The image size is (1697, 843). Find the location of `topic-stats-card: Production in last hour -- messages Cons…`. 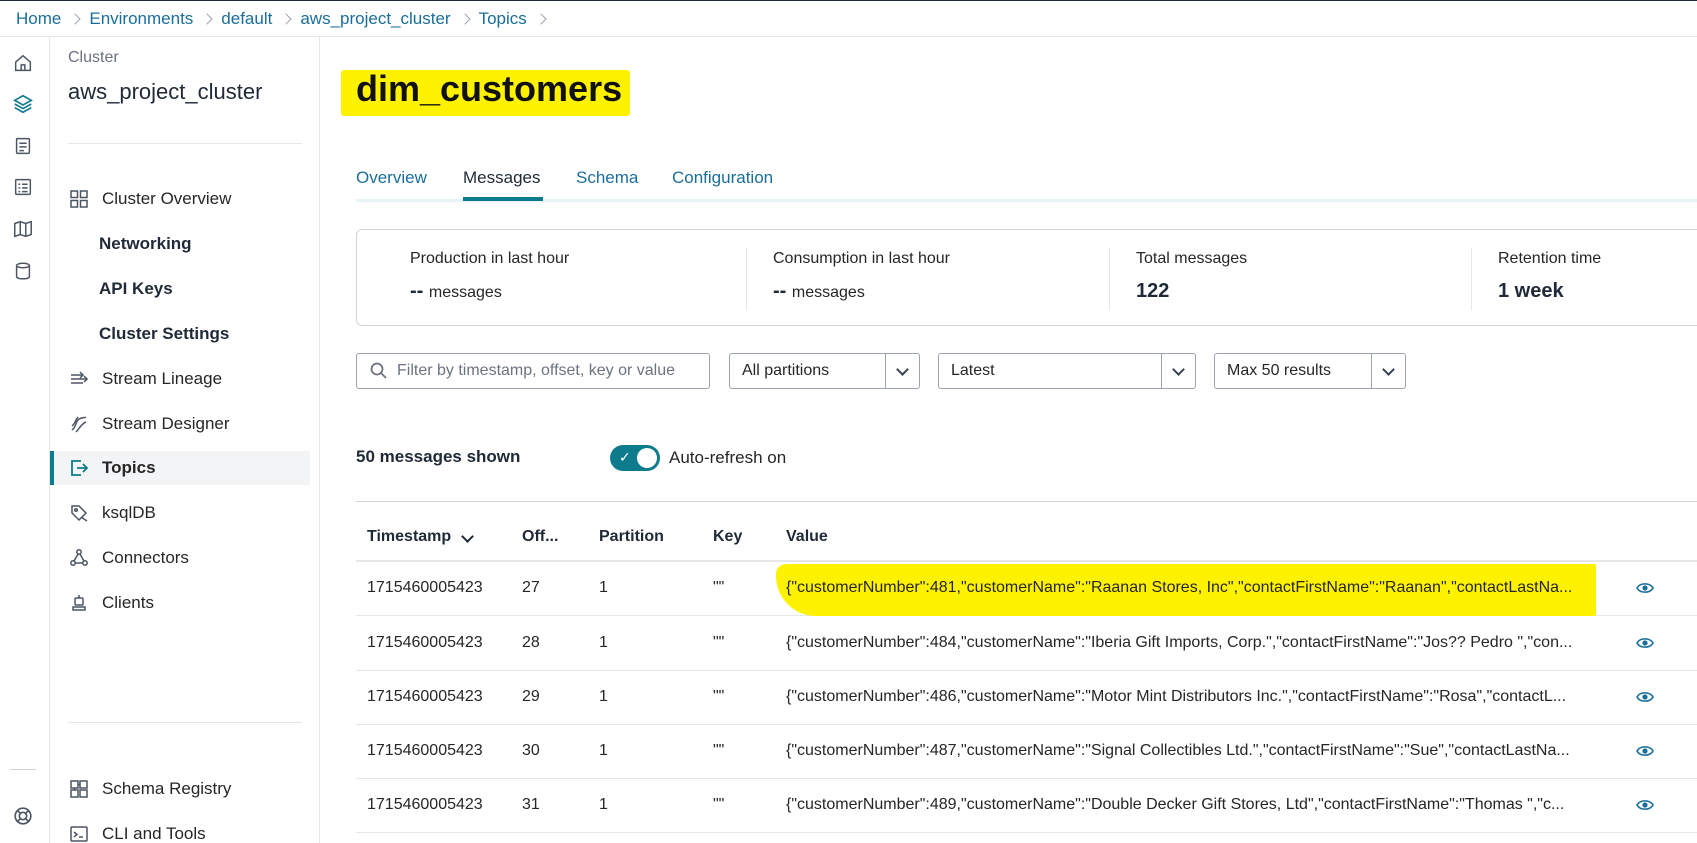

topic-stats-card: Production in last hour -- messages Cons… is located at coordinates (1026, 277).